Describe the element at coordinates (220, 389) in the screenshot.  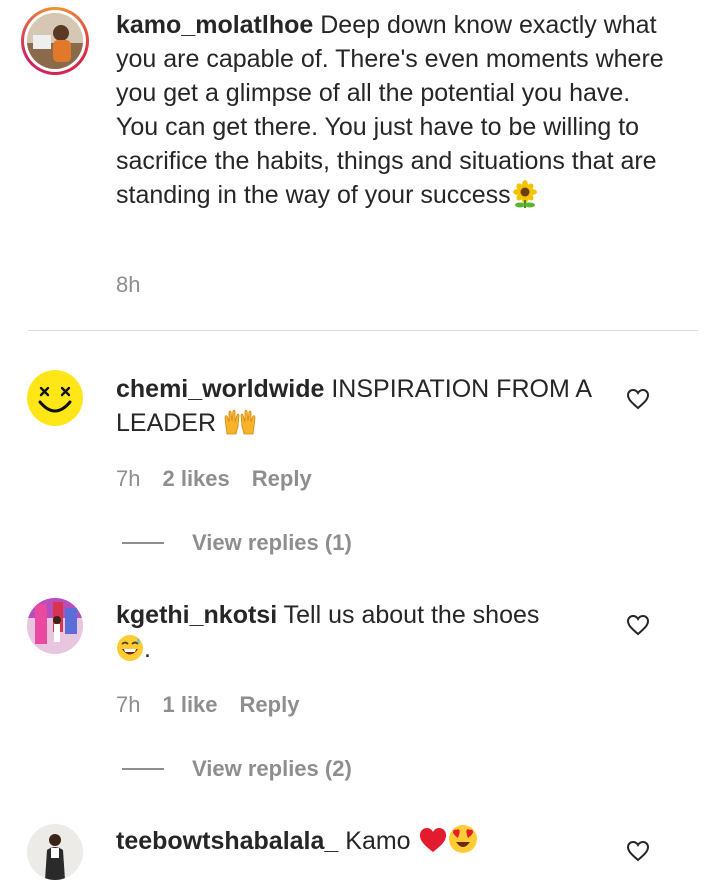
I see `username: chemi_worldwide` at that location.